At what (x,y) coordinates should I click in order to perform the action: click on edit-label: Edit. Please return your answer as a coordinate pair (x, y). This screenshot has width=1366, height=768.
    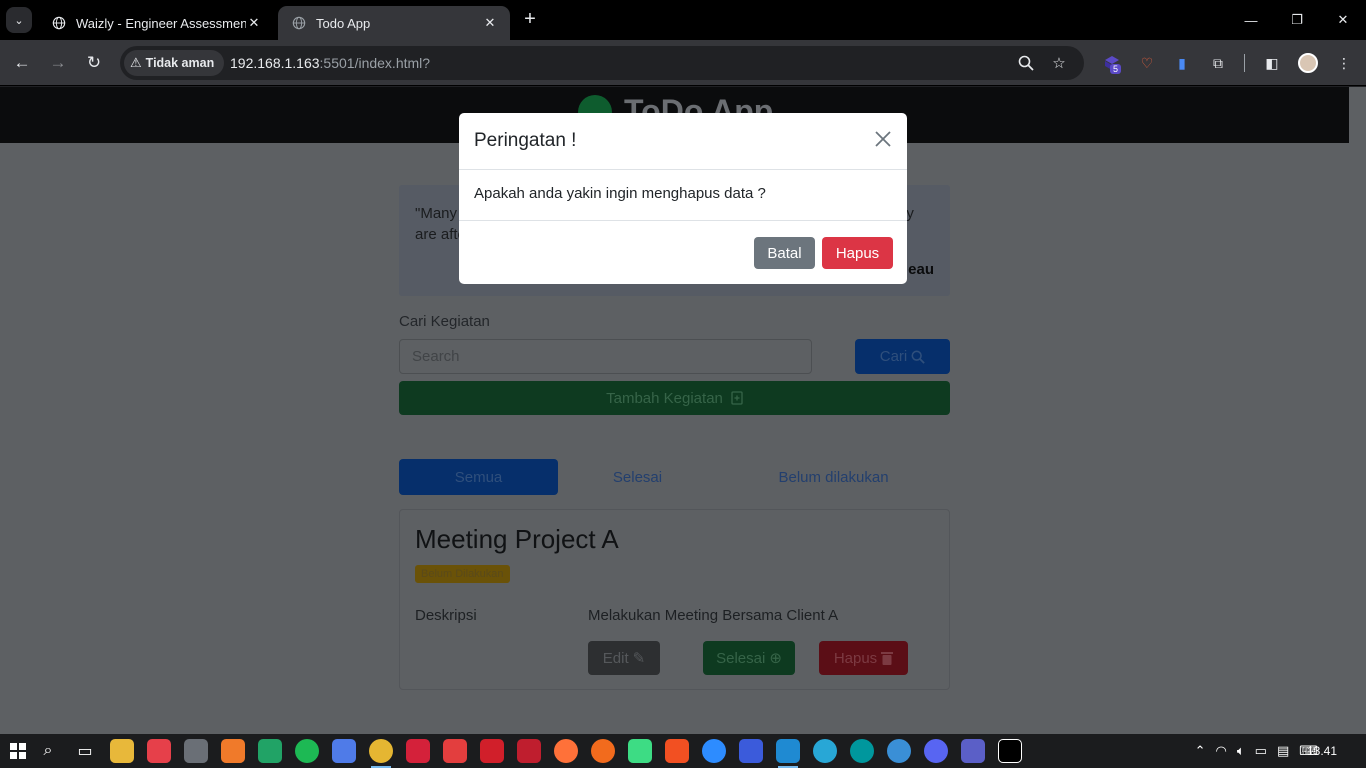
    Looking at the image, I should click on (615, 658).